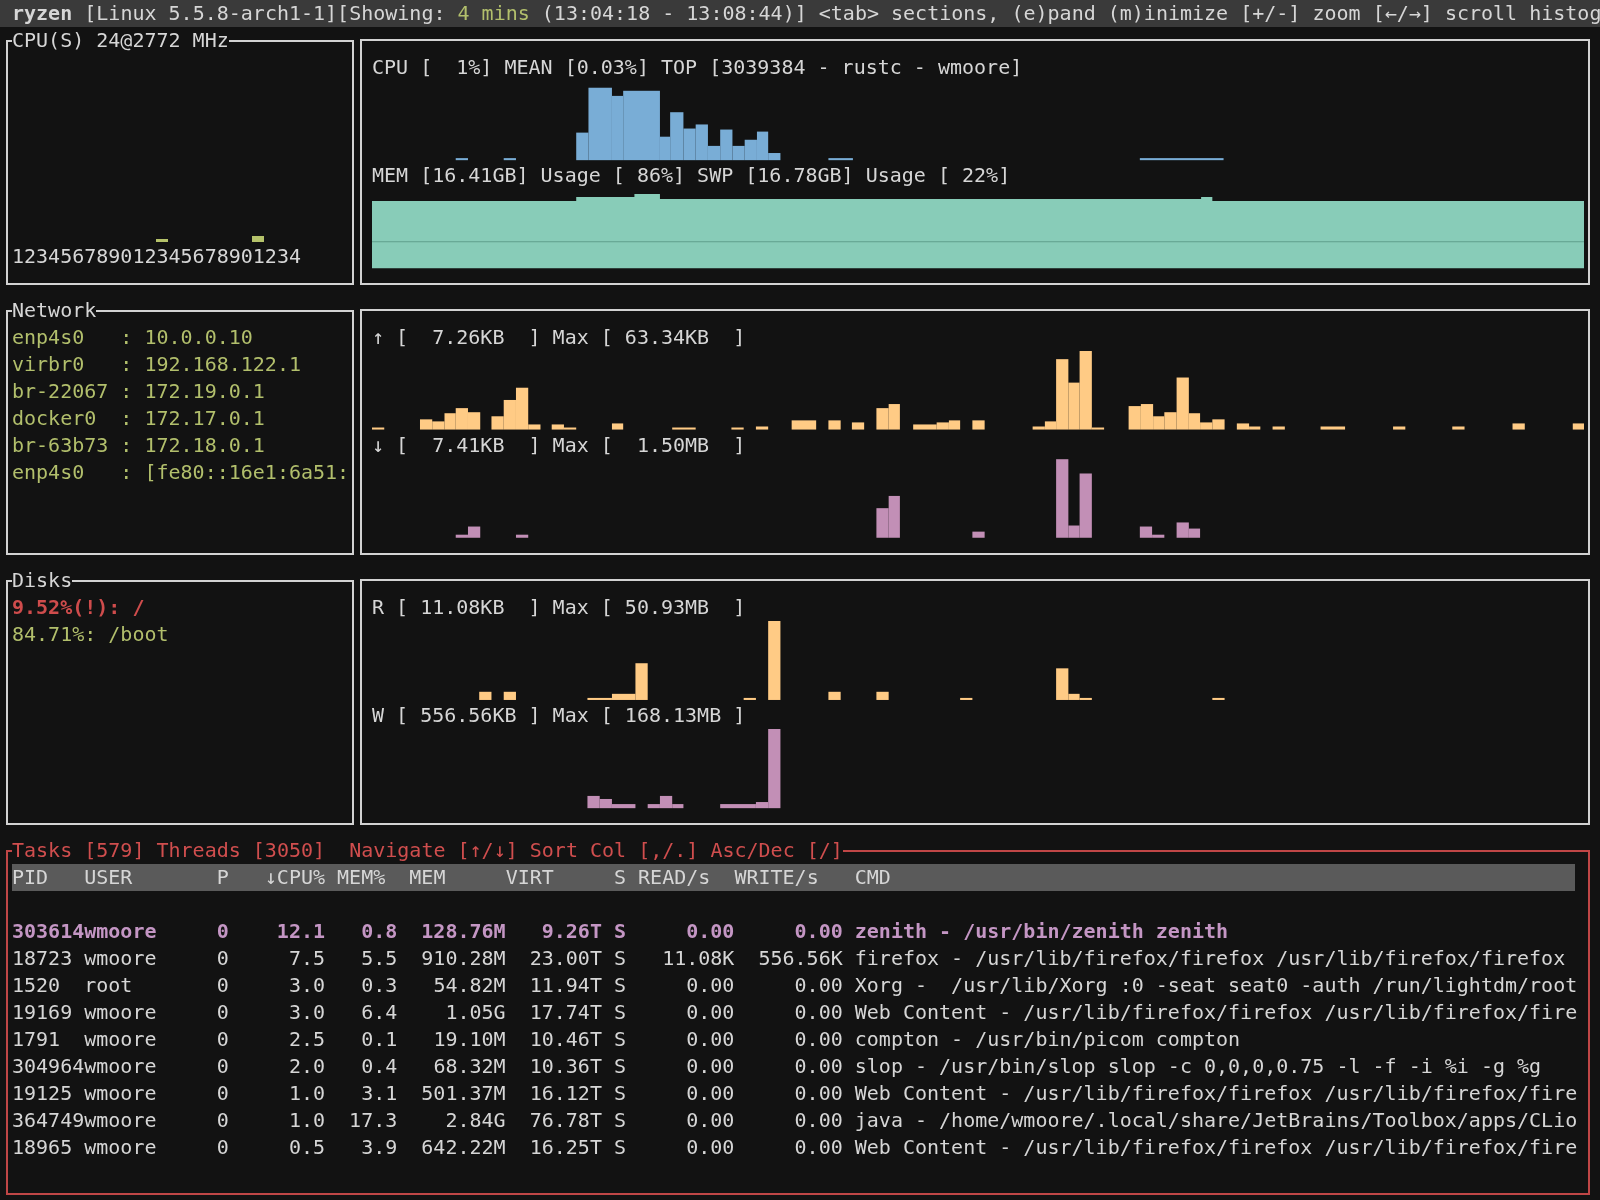 The width and height of the screenshot is (1600, 1200). What do you see at coordinates (379, 1147) in the screenshot?
I see `table-cell-text: 3.9` at bounding box center [379, 1147].